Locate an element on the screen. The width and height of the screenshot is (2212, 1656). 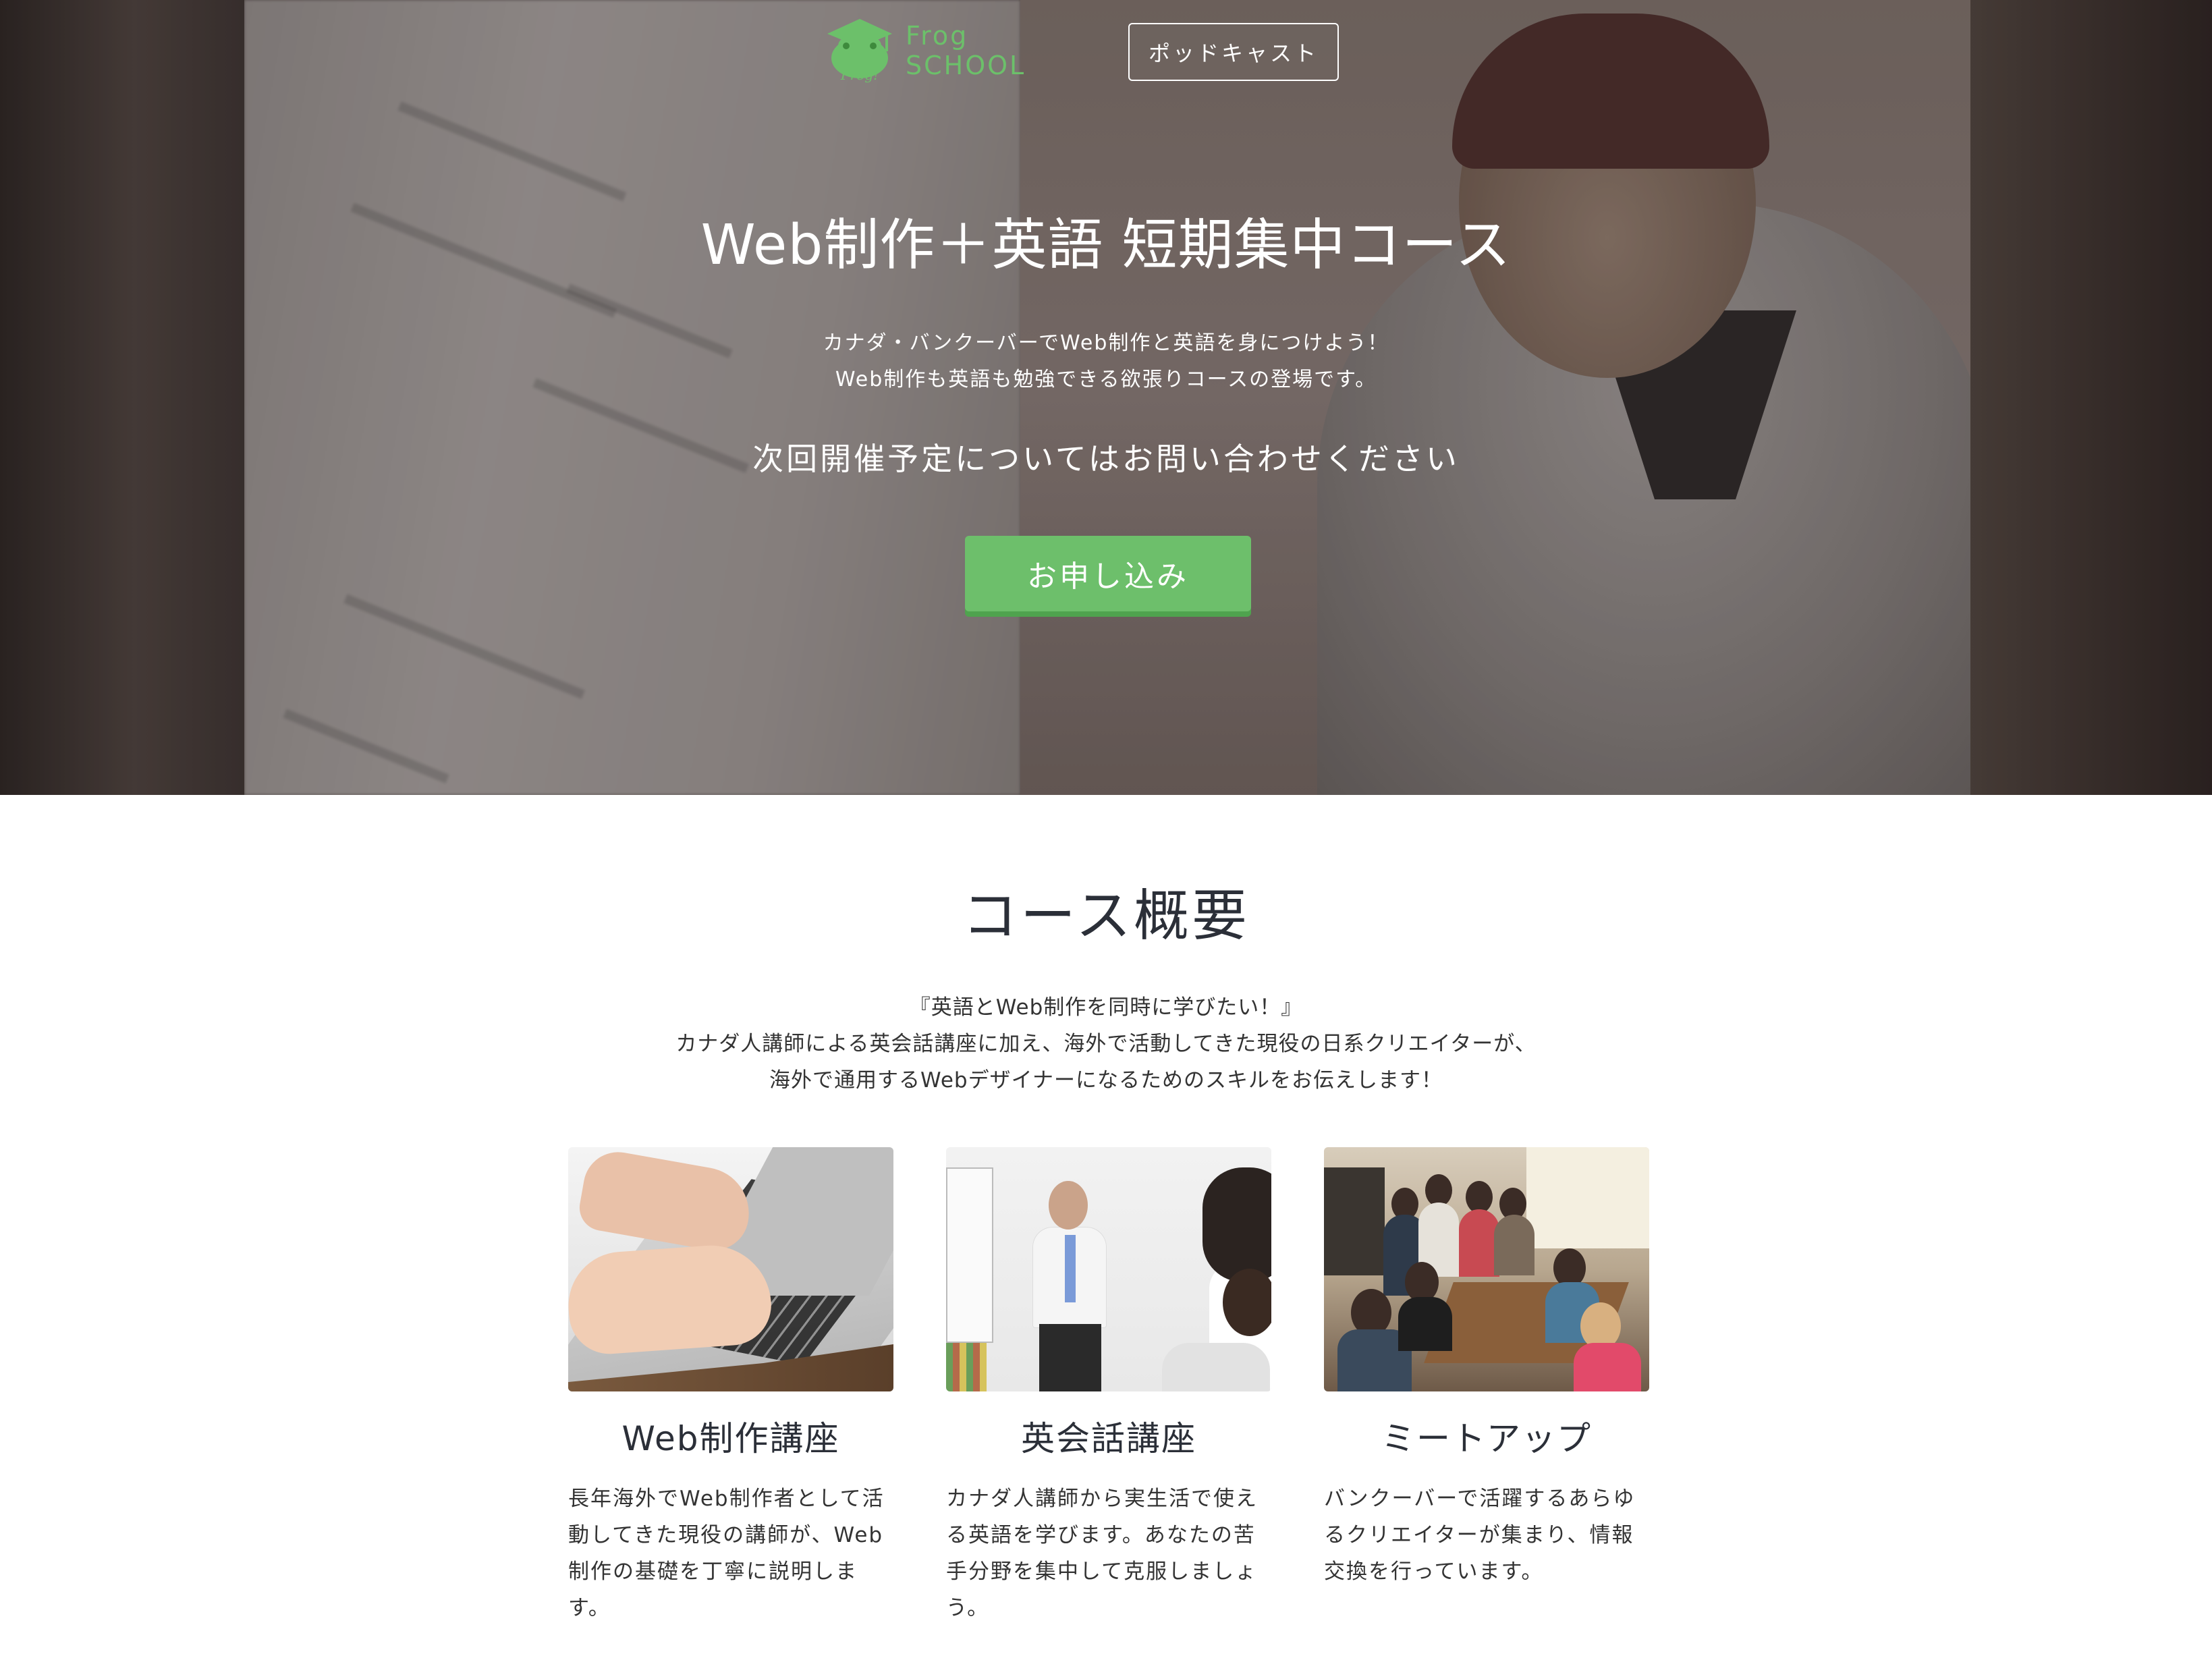
meetup-group-image is located at coordinates (1486, 1269).